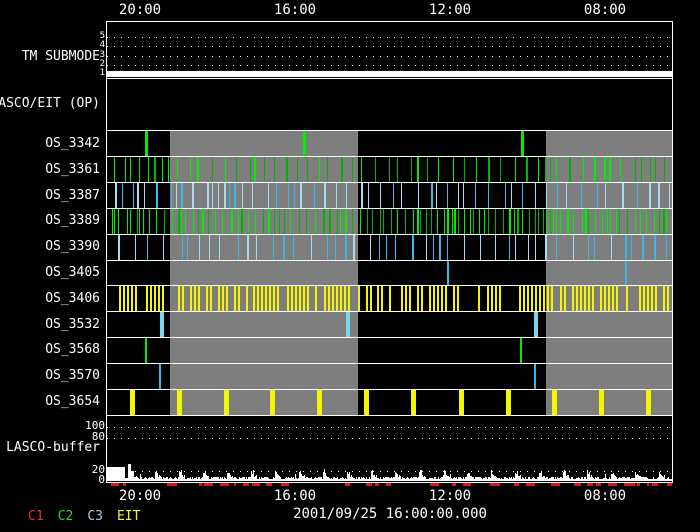 The image size is (700, 532). Describe the element at coordinates (389, 104) in the screenshot. I see `lasco-eit-op-panel` at that location.